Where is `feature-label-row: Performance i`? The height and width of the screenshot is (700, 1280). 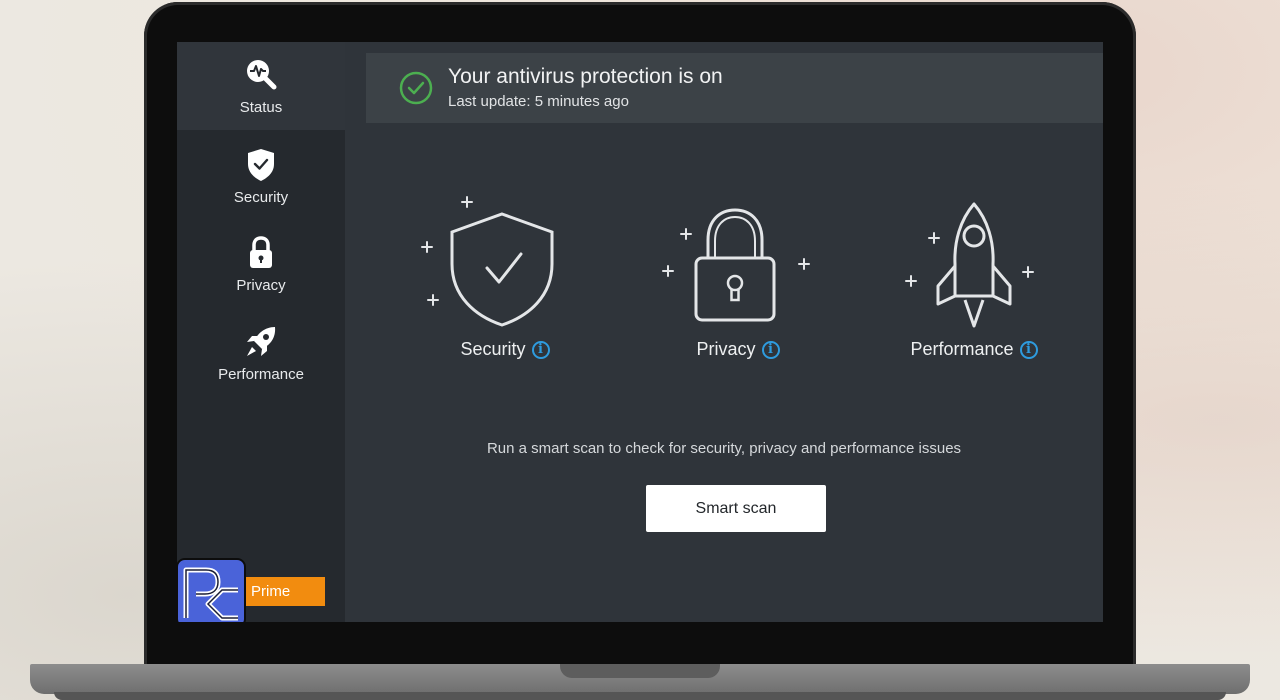 feature-label-row: Performance i is located at coordinates (974, 349).